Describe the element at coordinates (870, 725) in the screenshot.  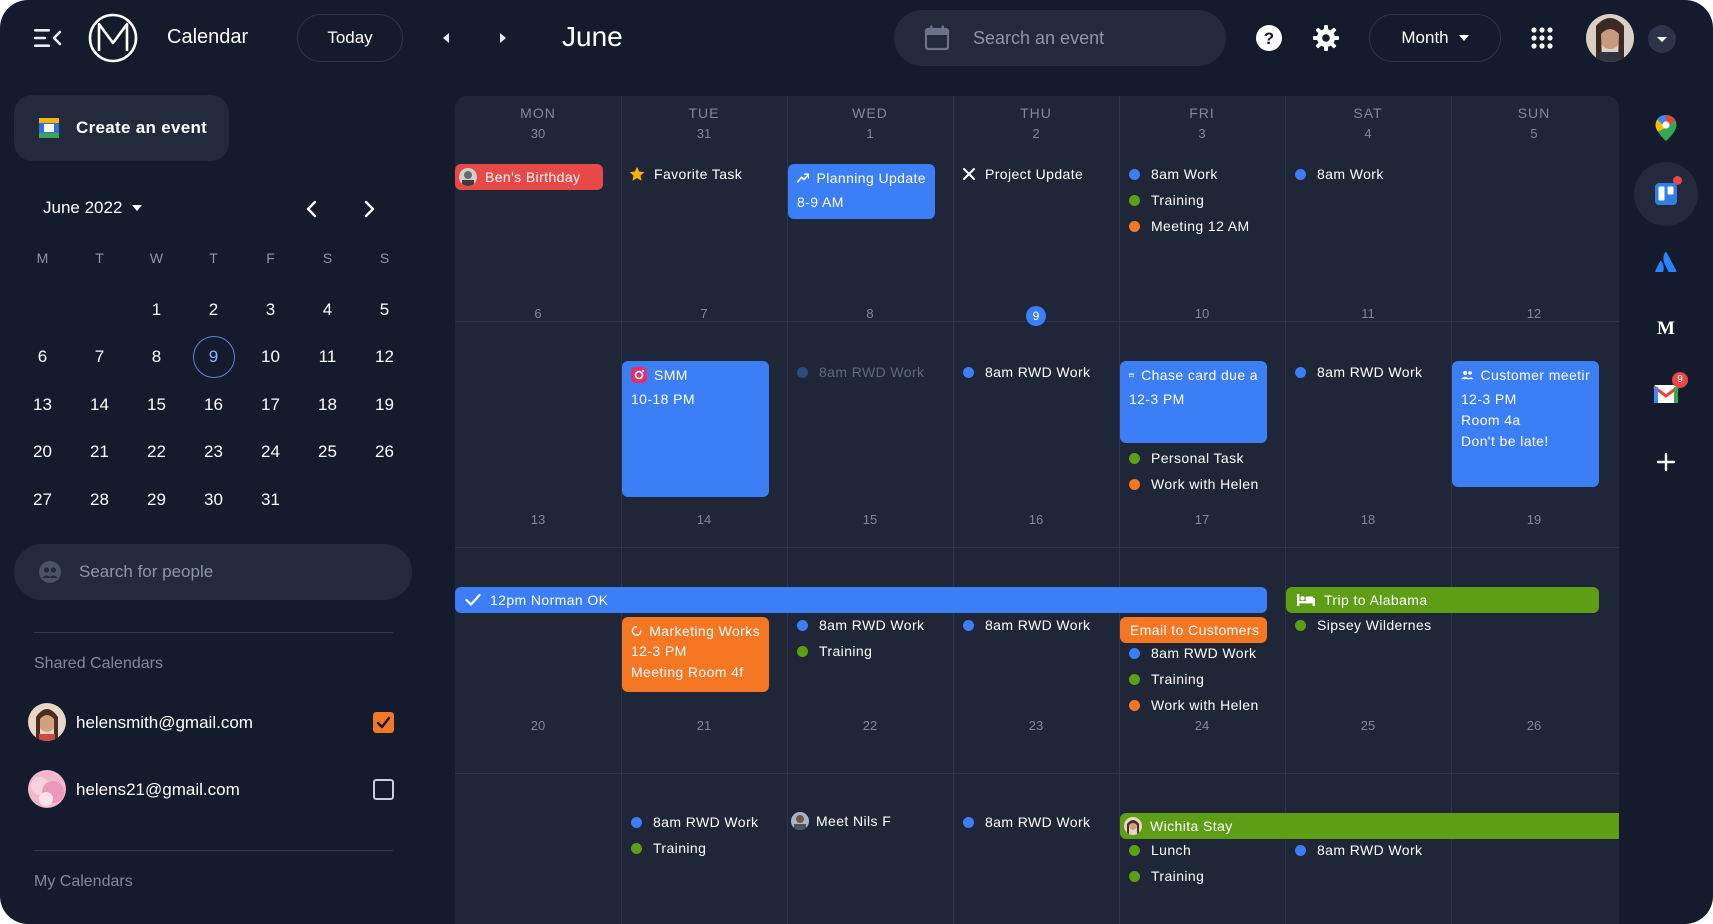
I see `day-number: 22` at that location.